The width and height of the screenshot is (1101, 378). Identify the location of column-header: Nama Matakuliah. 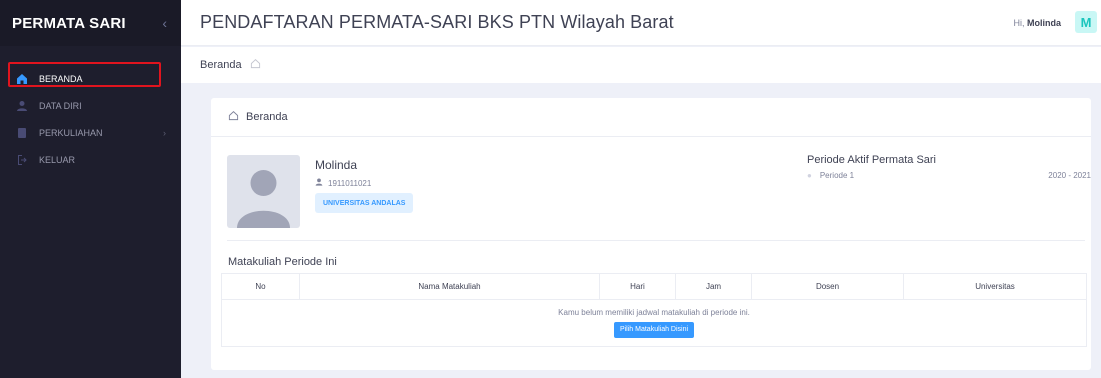
(449, 286).